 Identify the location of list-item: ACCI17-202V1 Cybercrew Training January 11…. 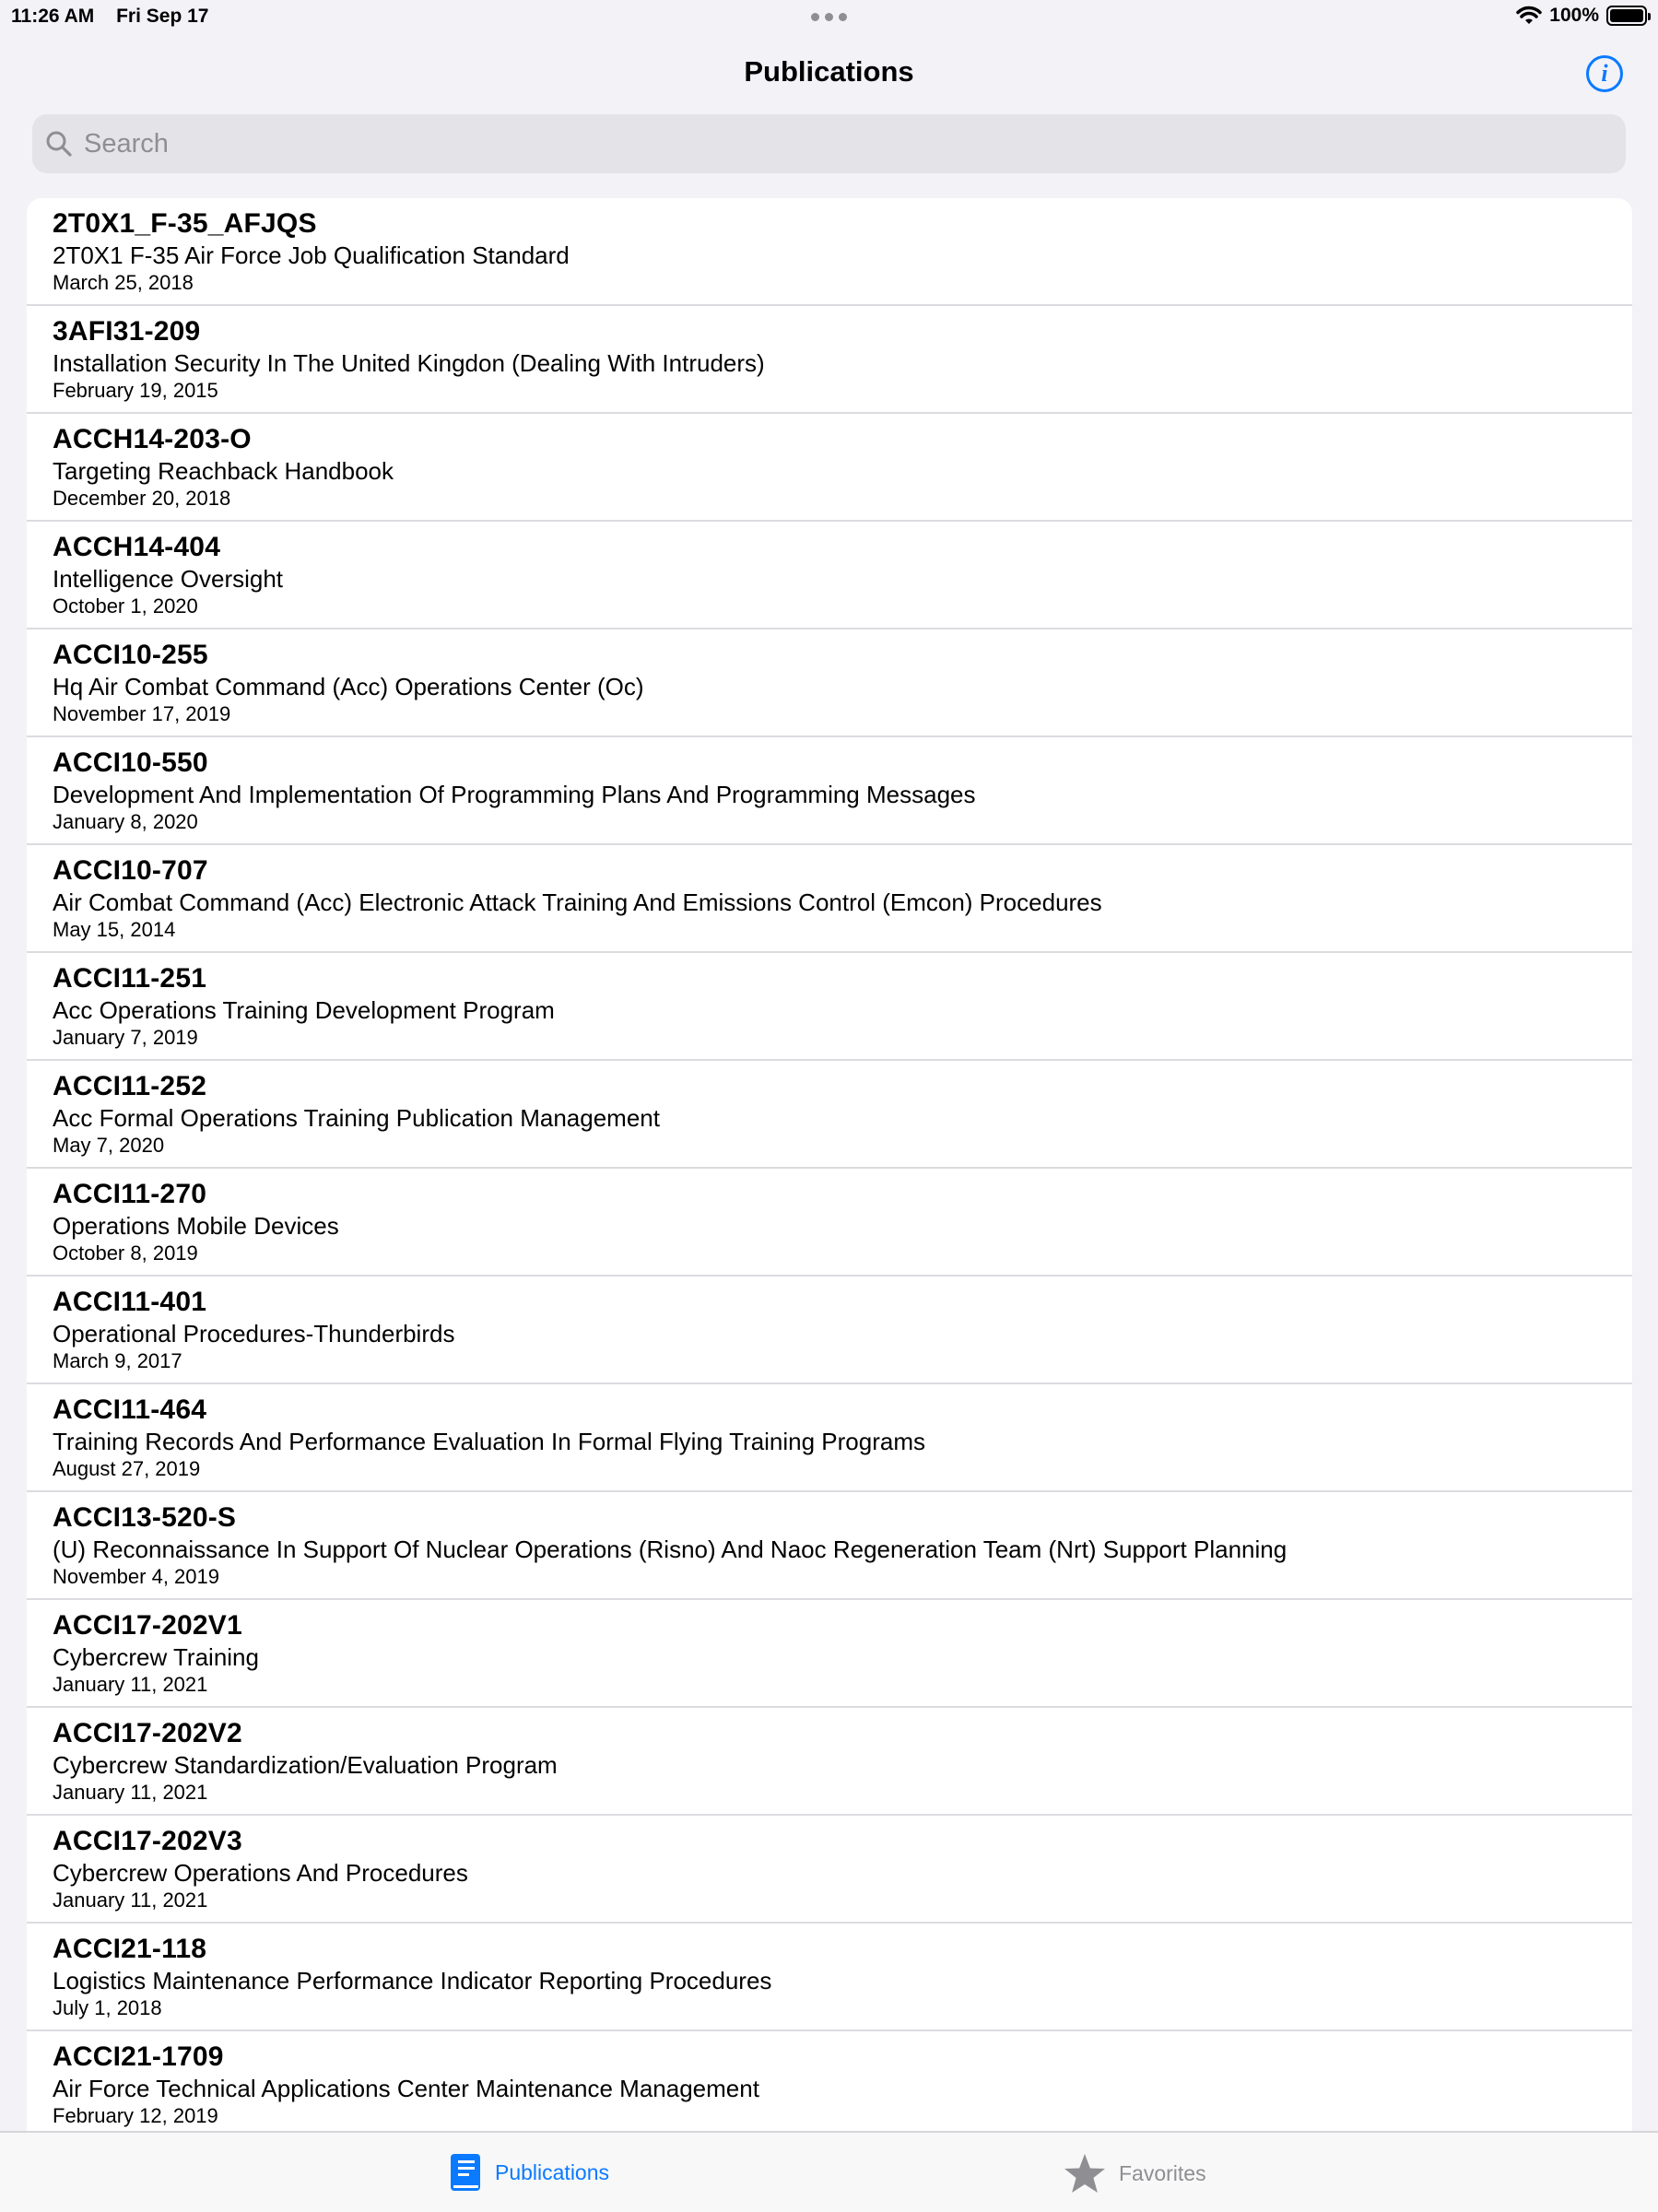
(829, 1654).